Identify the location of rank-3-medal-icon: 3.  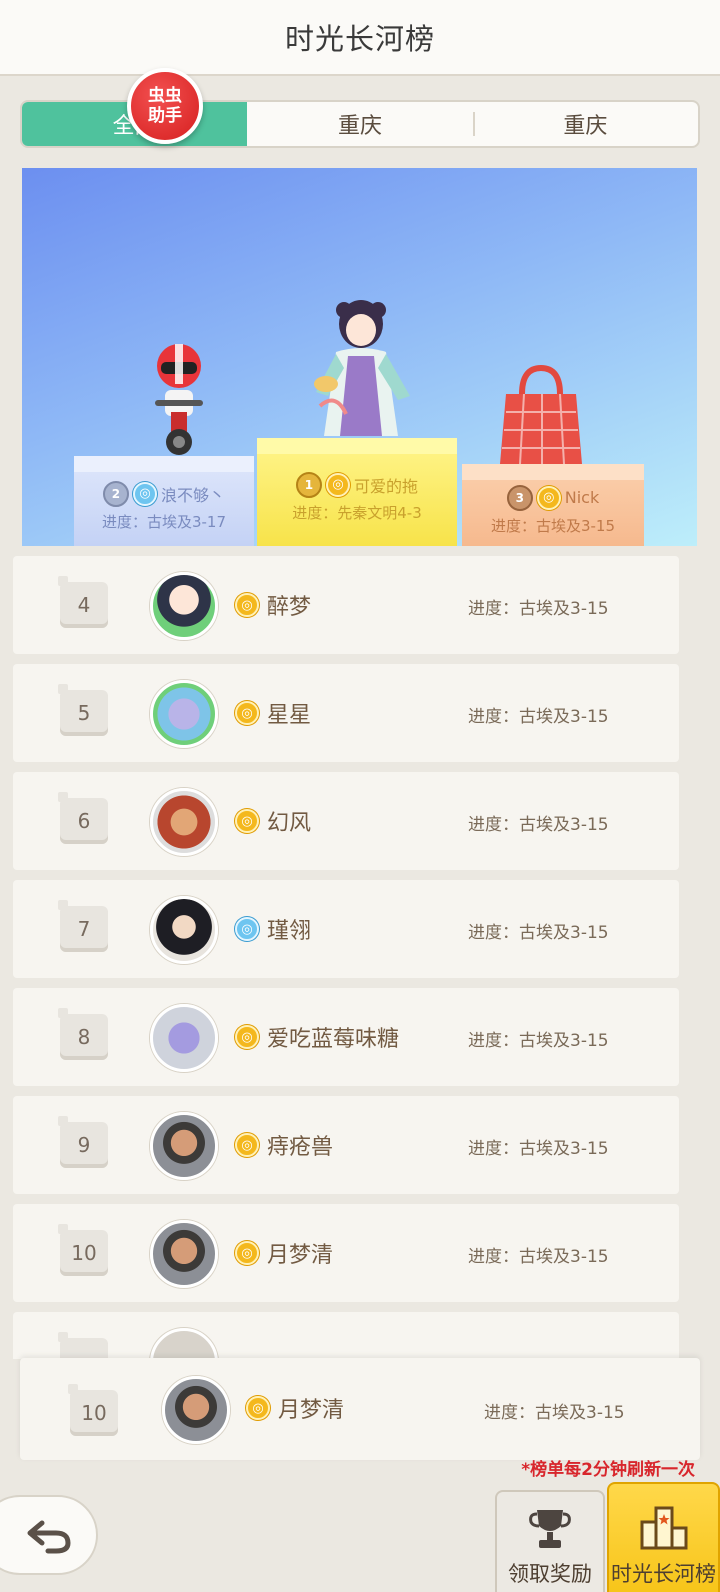
(519, 497).